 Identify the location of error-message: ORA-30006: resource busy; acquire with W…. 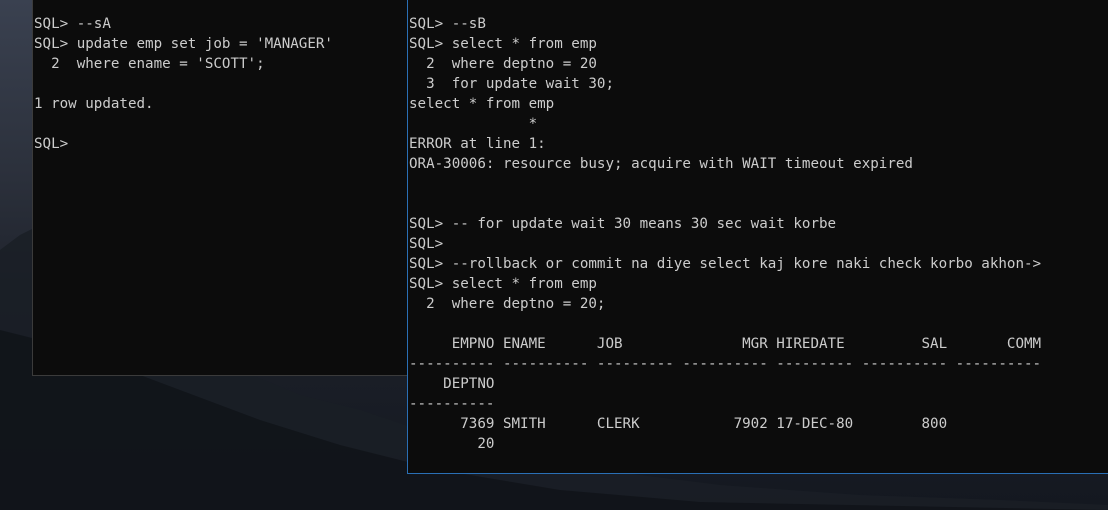
(661, 164).